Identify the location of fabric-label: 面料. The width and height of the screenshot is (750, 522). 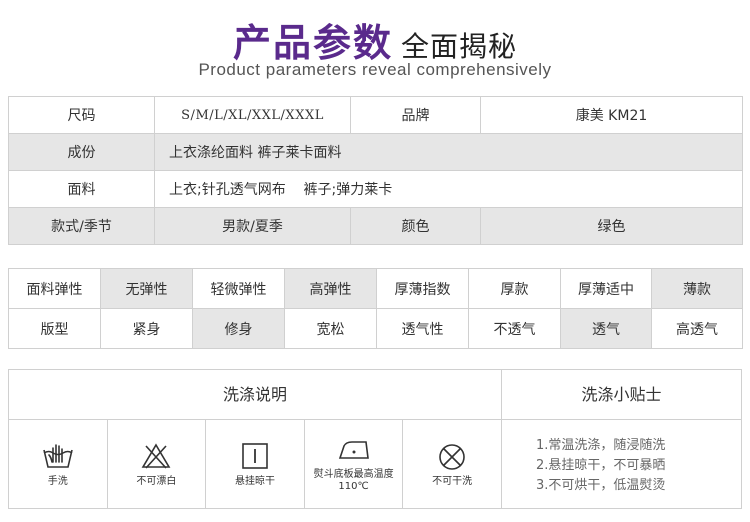
(81, 189).